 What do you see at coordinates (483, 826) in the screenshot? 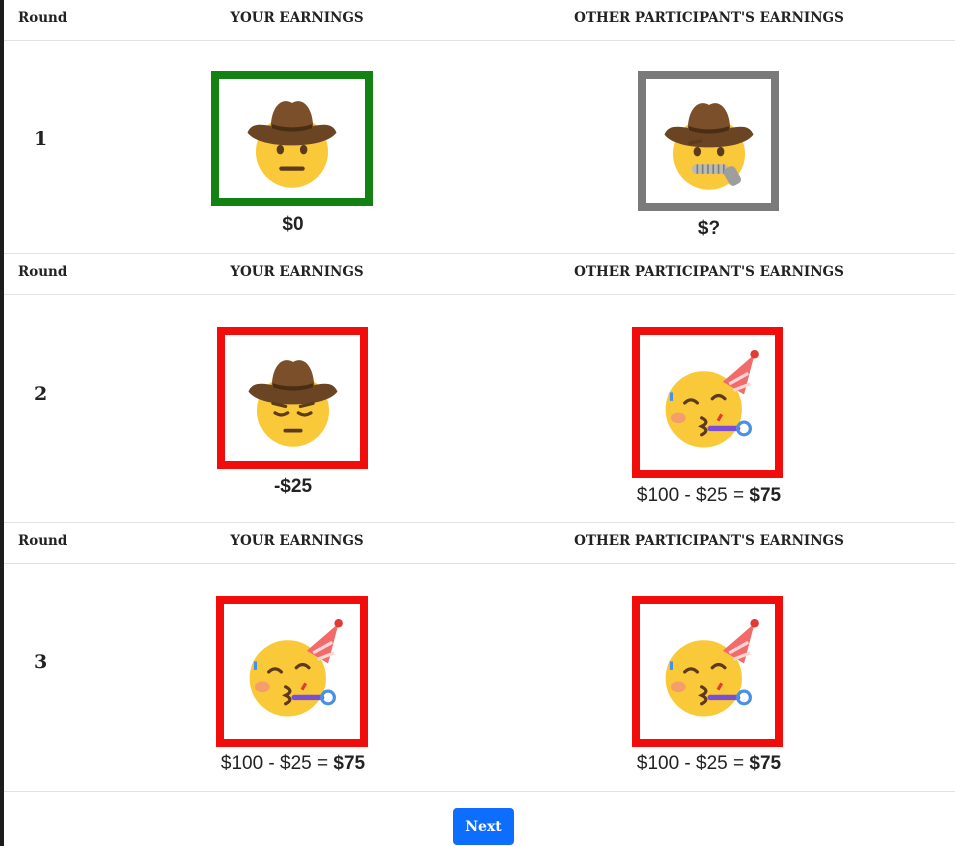
I see `next-button: Next` at bounding box center [483, 826].